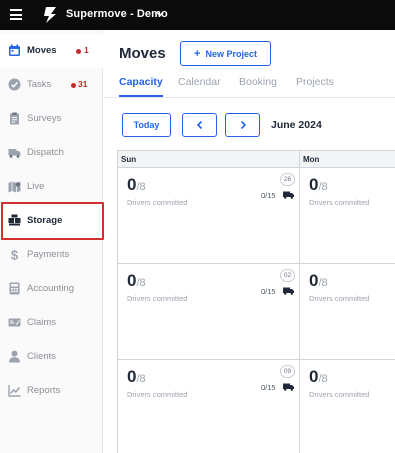  Describe the element at coordinates (14, 118) in the screenshot. I see `clipboard-icon` at that location.